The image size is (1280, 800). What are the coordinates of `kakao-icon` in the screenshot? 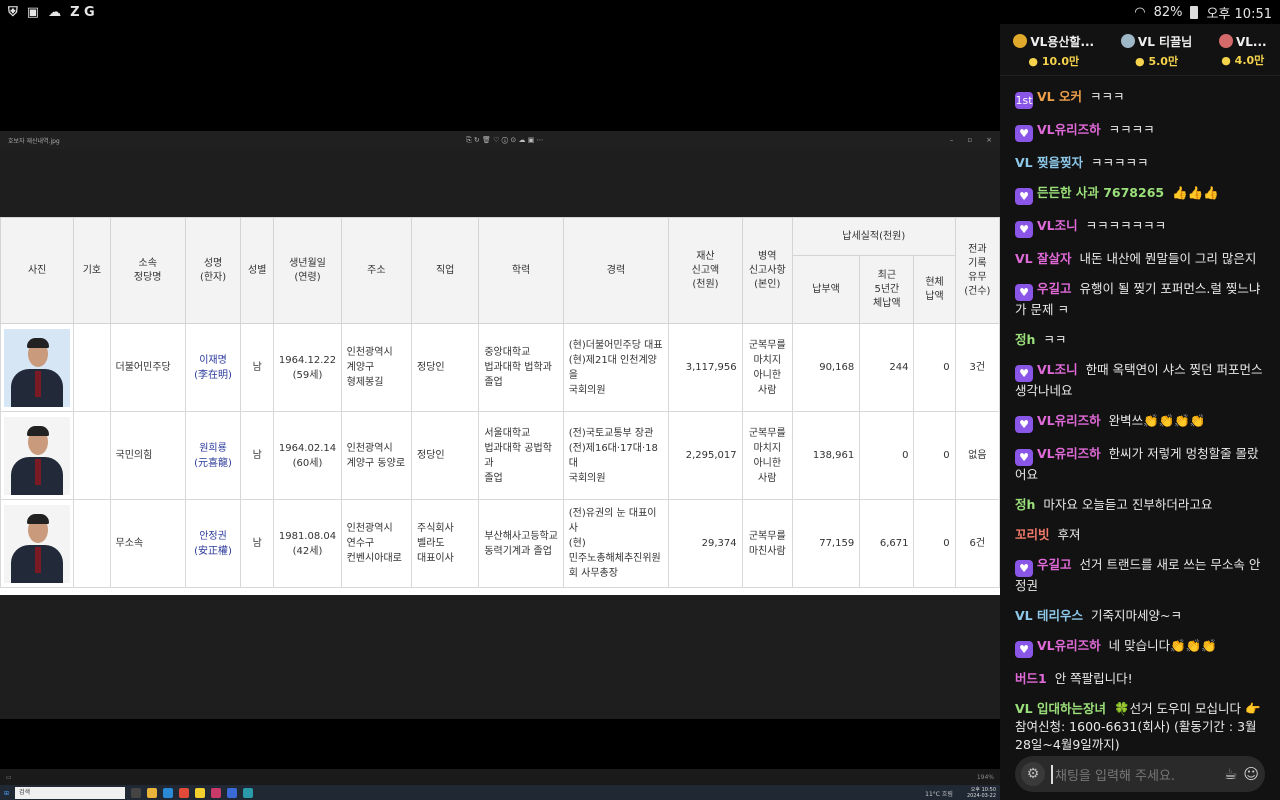 It's located at (200, 793).